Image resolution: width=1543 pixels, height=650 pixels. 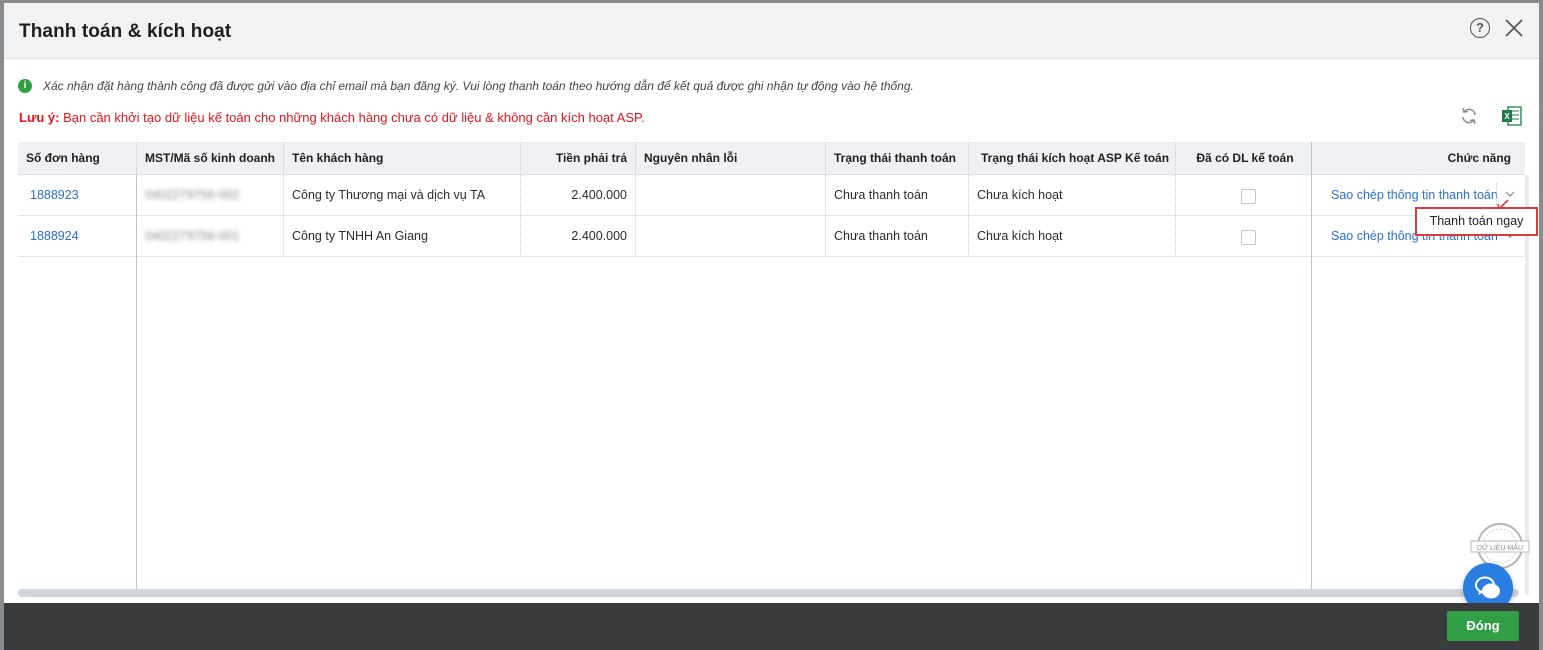 I want to click on chevron-down-icon, so click(x=1510, y=194).